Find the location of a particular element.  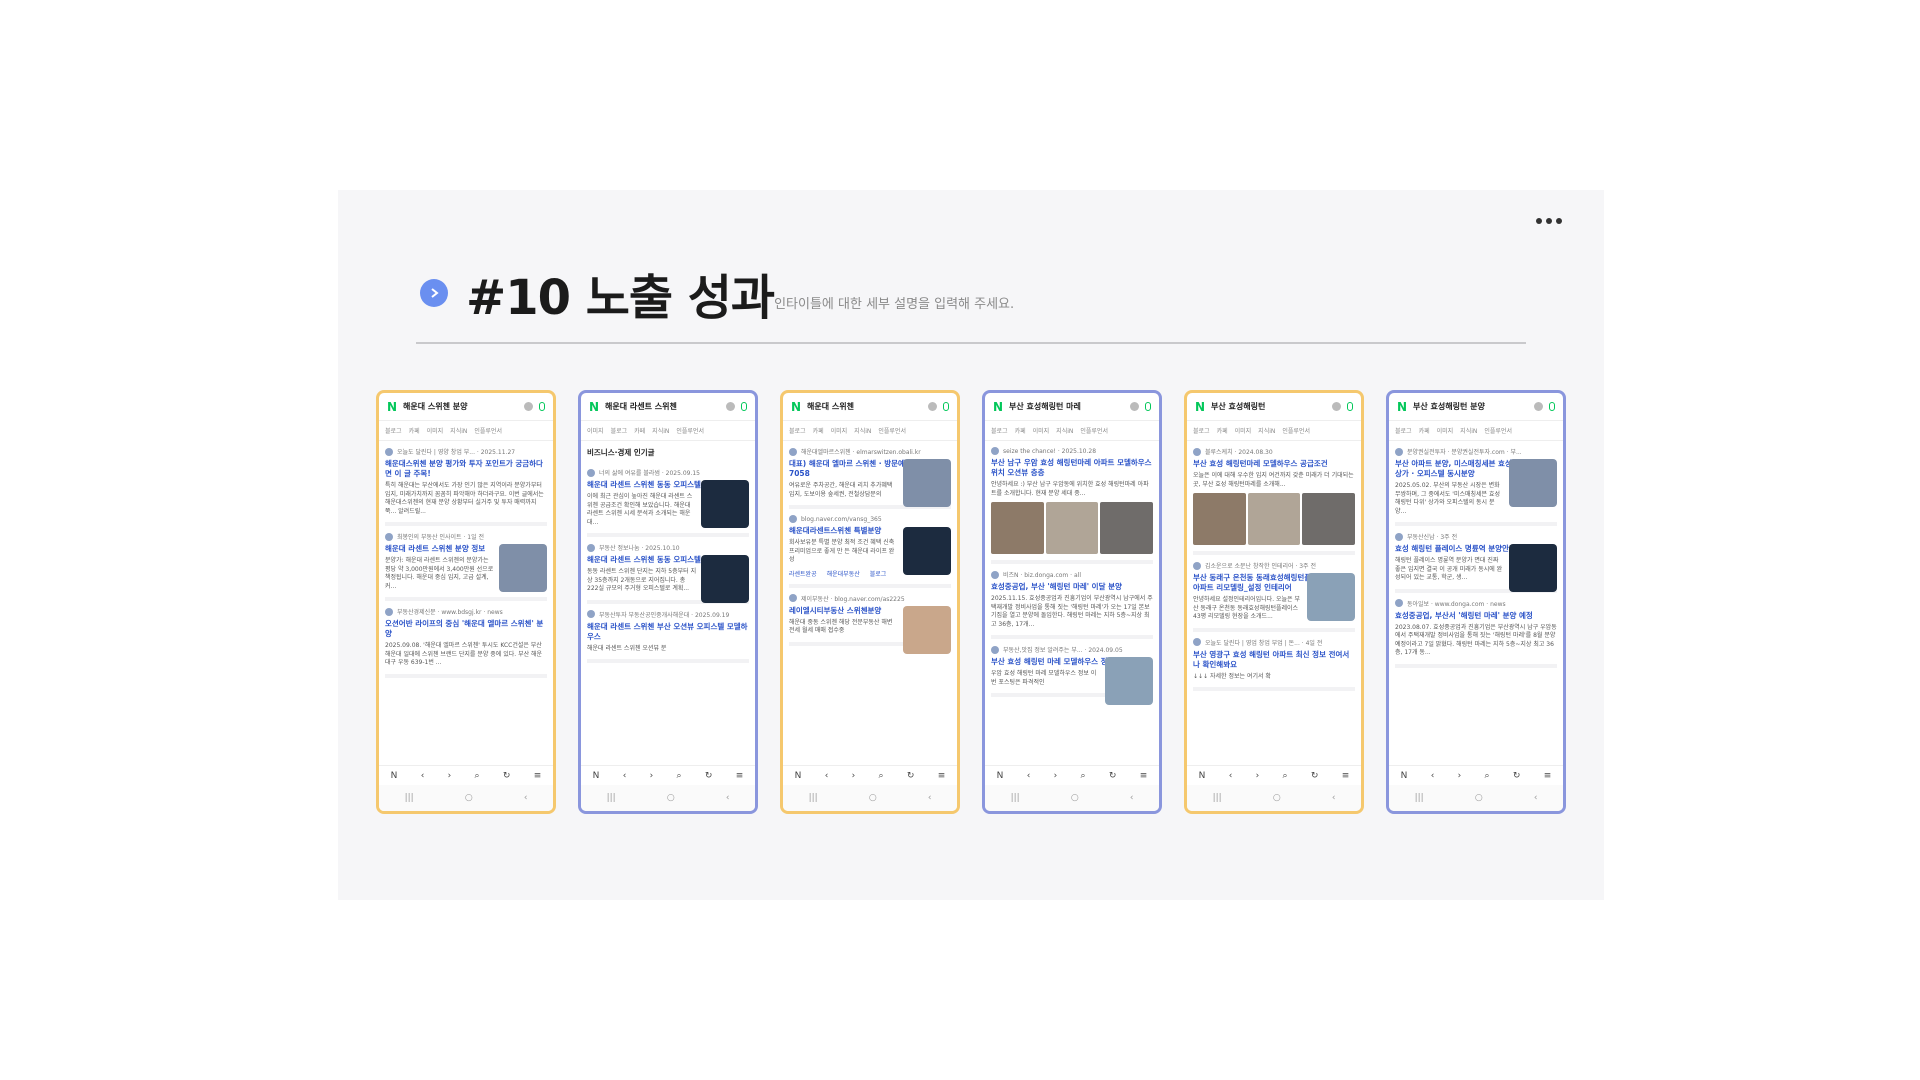

search-query: 부산 효성해링턴 마레 is located at coordinates (1069, 406).